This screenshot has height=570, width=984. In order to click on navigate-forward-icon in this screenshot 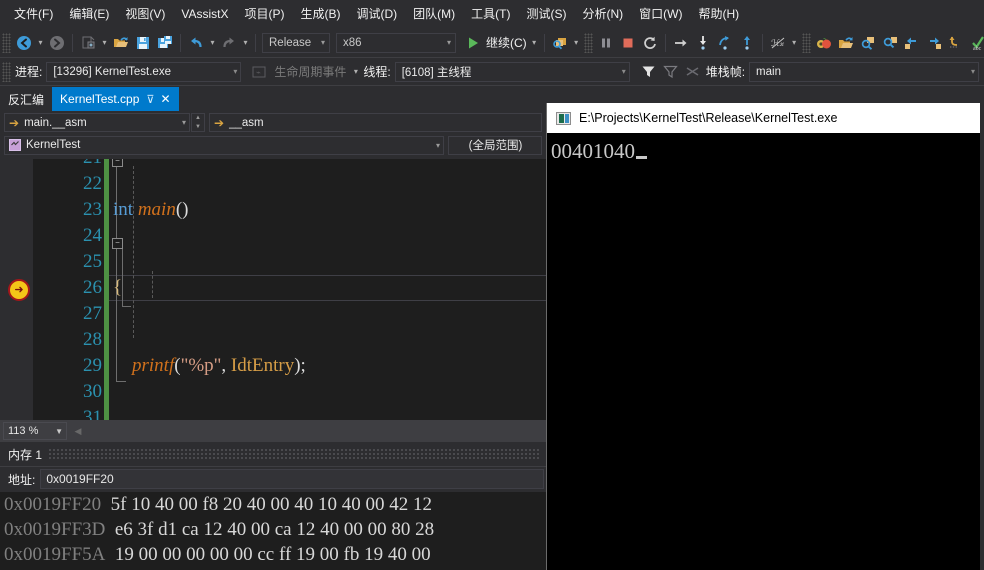, I will do `click(57, 43)`.